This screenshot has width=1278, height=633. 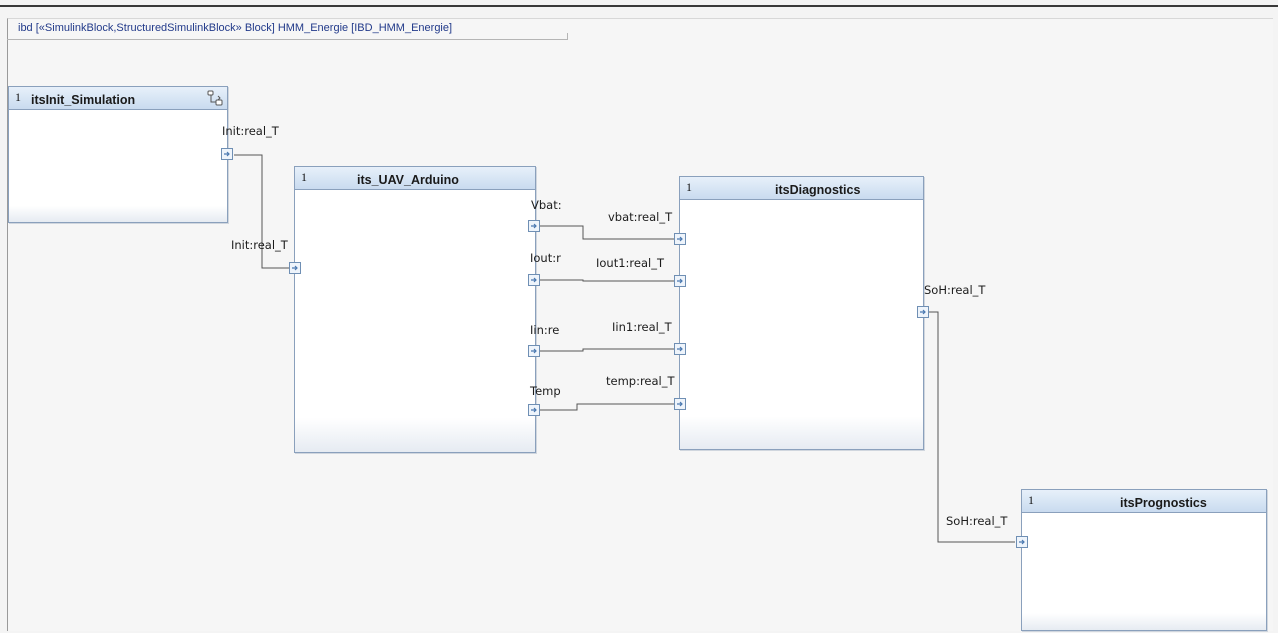 I want to click on port-label-soh-in: SoH:real_T, so click(x=977, y=521).